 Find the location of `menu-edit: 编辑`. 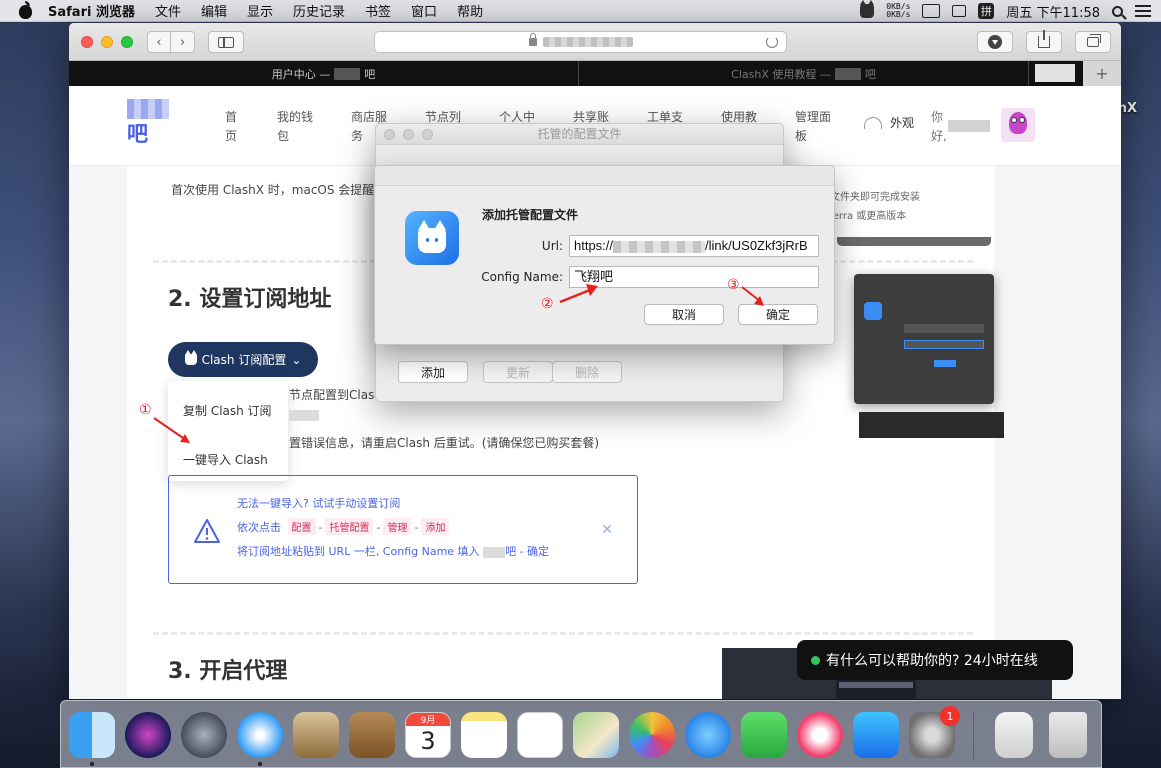

menu-edit: 编辑 is located at coordinates (214, 10).